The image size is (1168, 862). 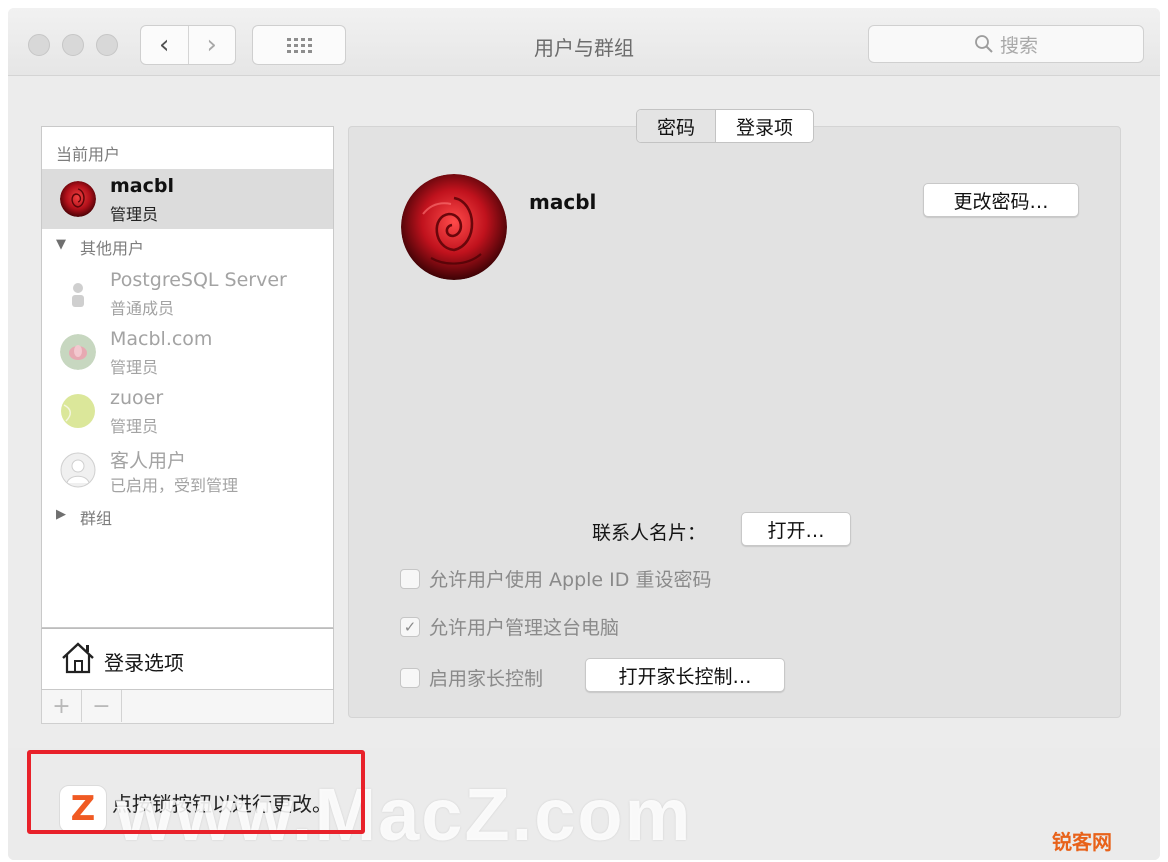 What do you see at coordinates (1018, 45) in the screenshot?
I see `search-placeholder: 搜索` at bounding box center [1018, 45].